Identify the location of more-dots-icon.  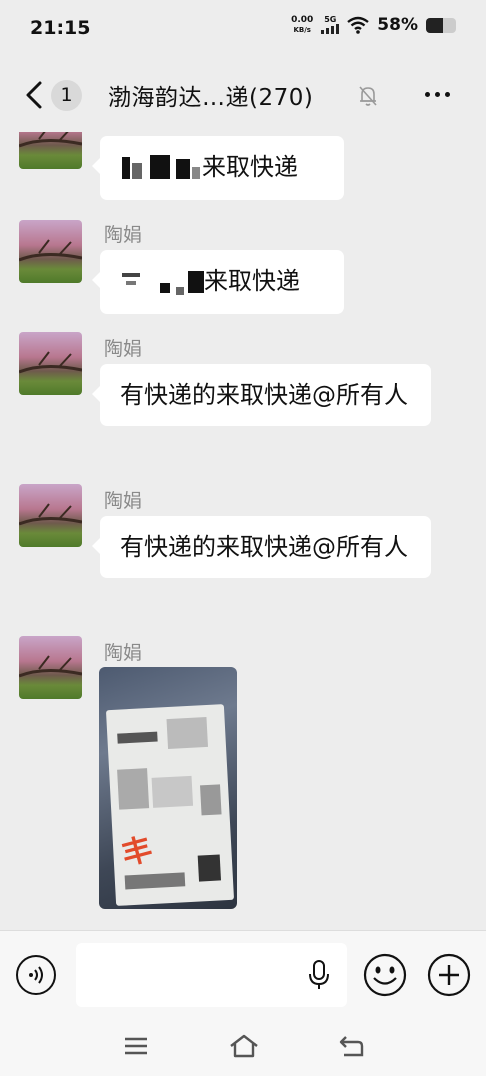
(437, 94).